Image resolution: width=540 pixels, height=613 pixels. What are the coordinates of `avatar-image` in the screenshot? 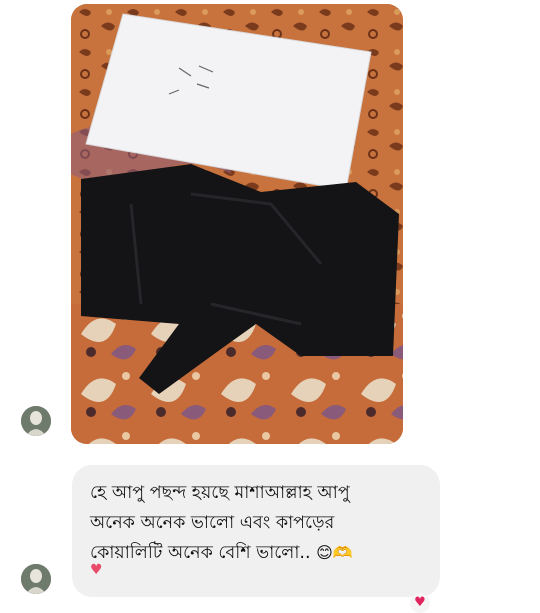 It's located at (36, 421).